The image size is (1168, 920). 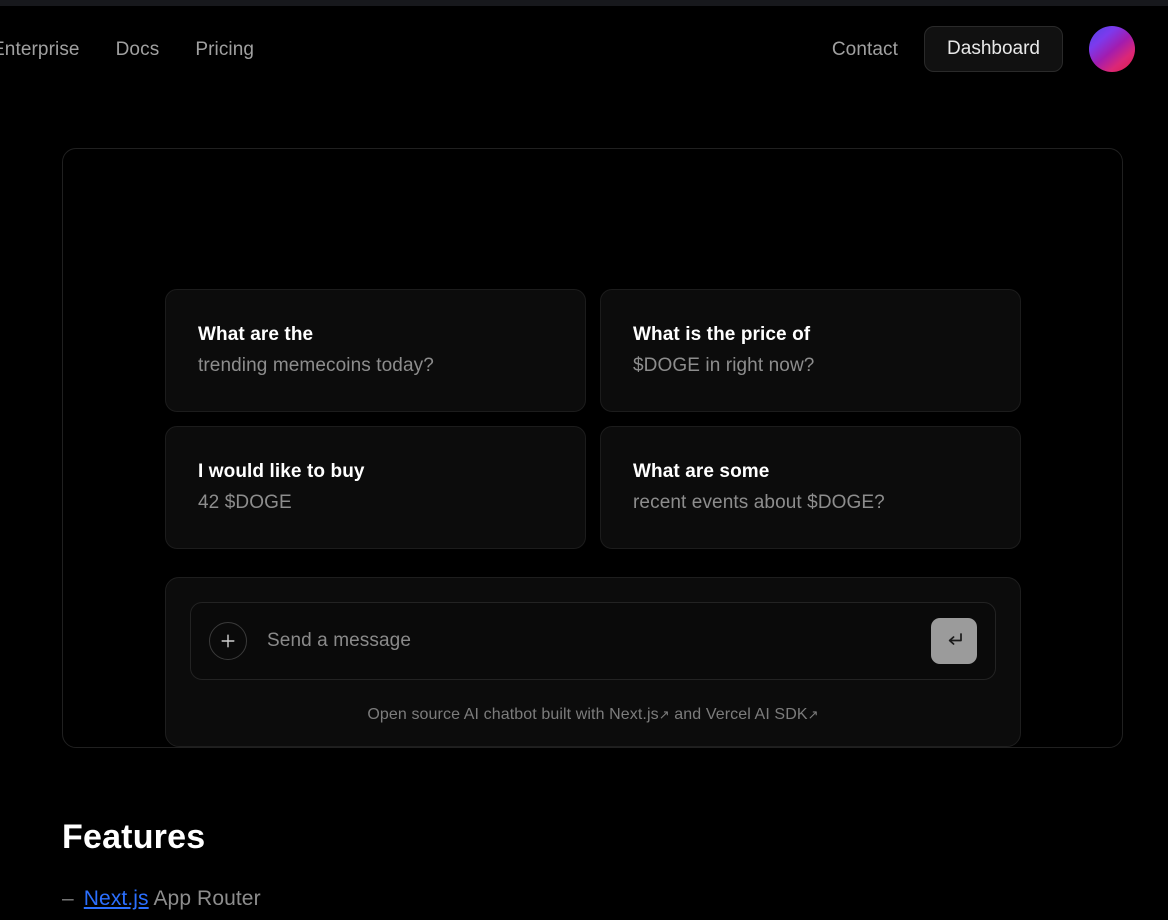 What do you see at coordinates (634, 714) in the screenshot?
I see `nextjs-link-label: Next.js` at bounding box center [634, 714].